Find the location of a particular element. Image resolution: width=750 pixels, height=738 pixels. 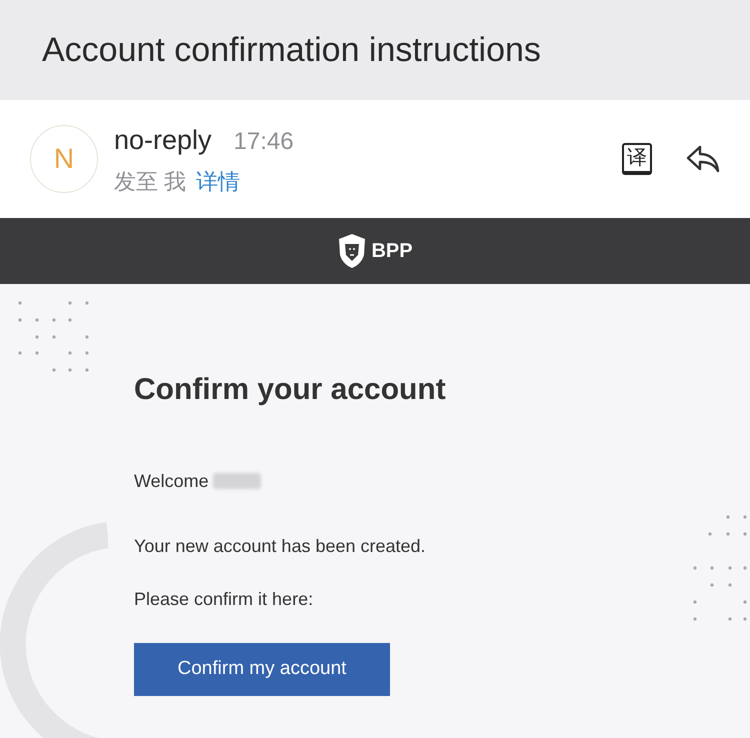

brand-logo-text: BPP is located at coordinates (392, 251).